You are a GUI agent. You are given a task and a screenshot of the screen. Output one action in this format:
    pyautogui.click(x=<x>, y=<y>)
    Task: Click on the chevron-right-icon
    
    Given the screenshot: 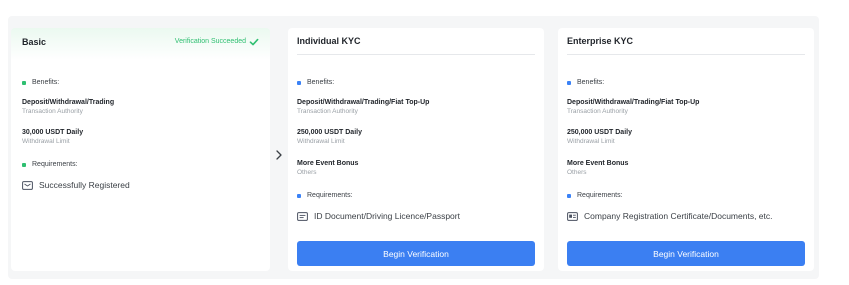 What is the action you would take?
    pyautogui.click(x=279, y=155)
    